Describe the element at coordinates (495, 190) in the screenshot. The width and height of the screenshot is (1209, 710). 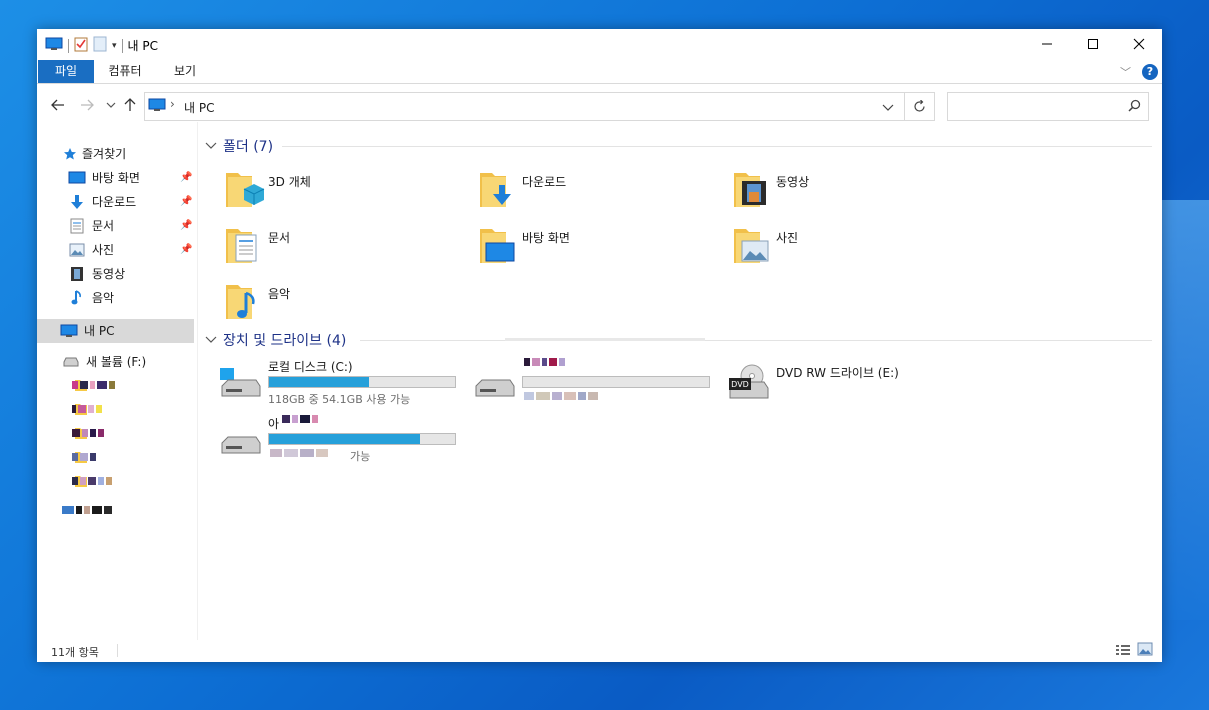
I see `downloads-folder-icon` at that location.